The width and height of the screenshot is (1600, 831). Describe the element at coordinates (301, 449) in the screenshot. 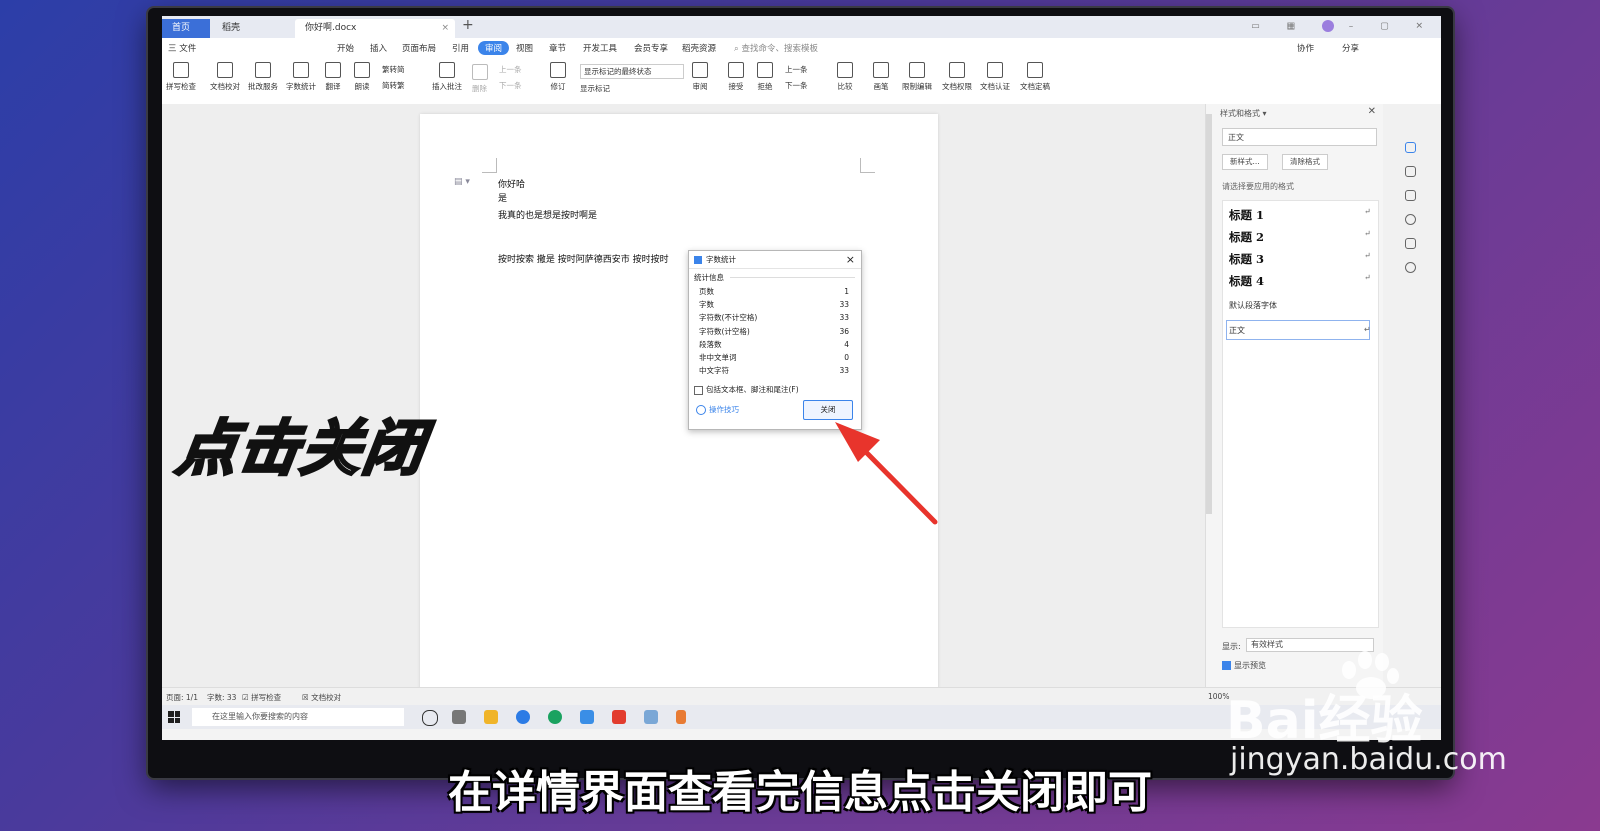

I see `instruction-overlay: 点击关闭` at that location.